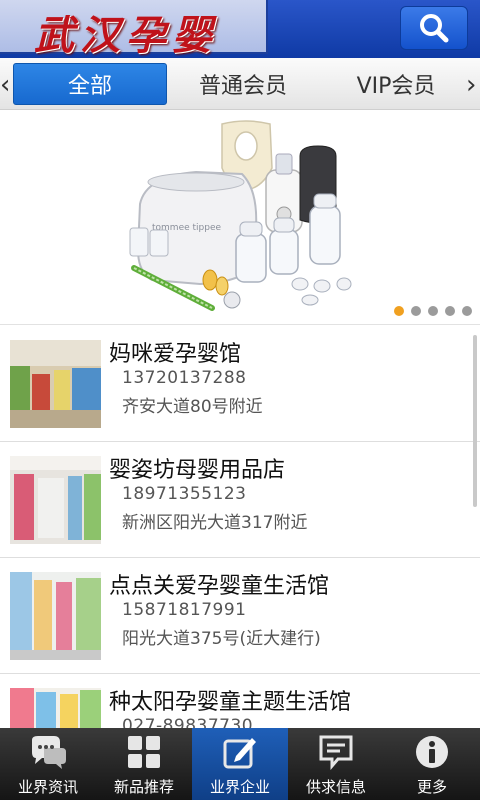 Image resolution: width=480 pixels, height=800 pixels. What do you see at coordinates (90, 84) in the screenshot?
I see `tab-all: 全部` at bounding box center [90, 84].